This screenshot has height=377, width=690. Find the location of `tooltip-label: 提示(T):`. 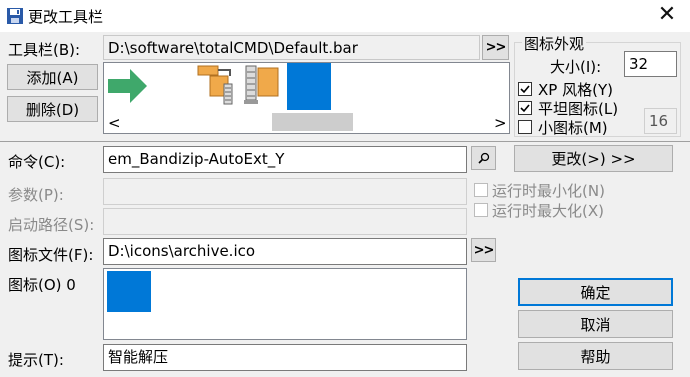

tooltip-label: 提示(T): is located at coordinates (36, 360).